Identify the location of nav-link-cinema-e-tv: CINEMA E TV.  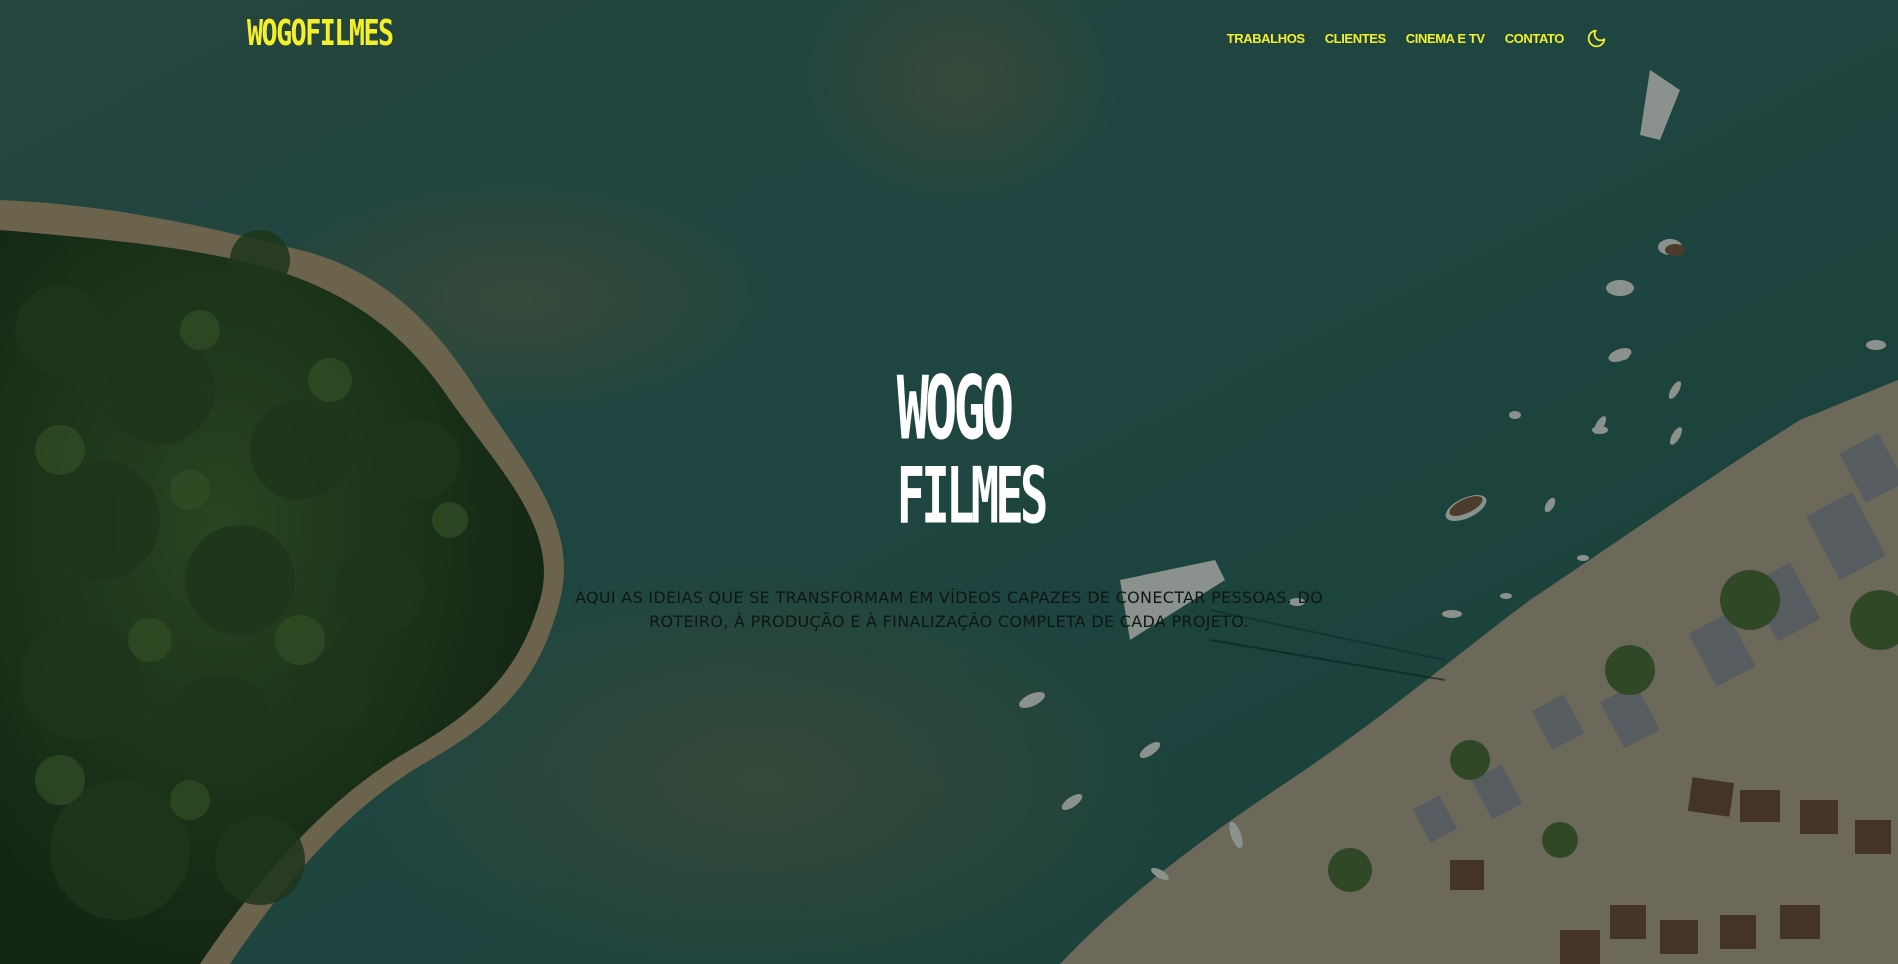
(1445, 38).